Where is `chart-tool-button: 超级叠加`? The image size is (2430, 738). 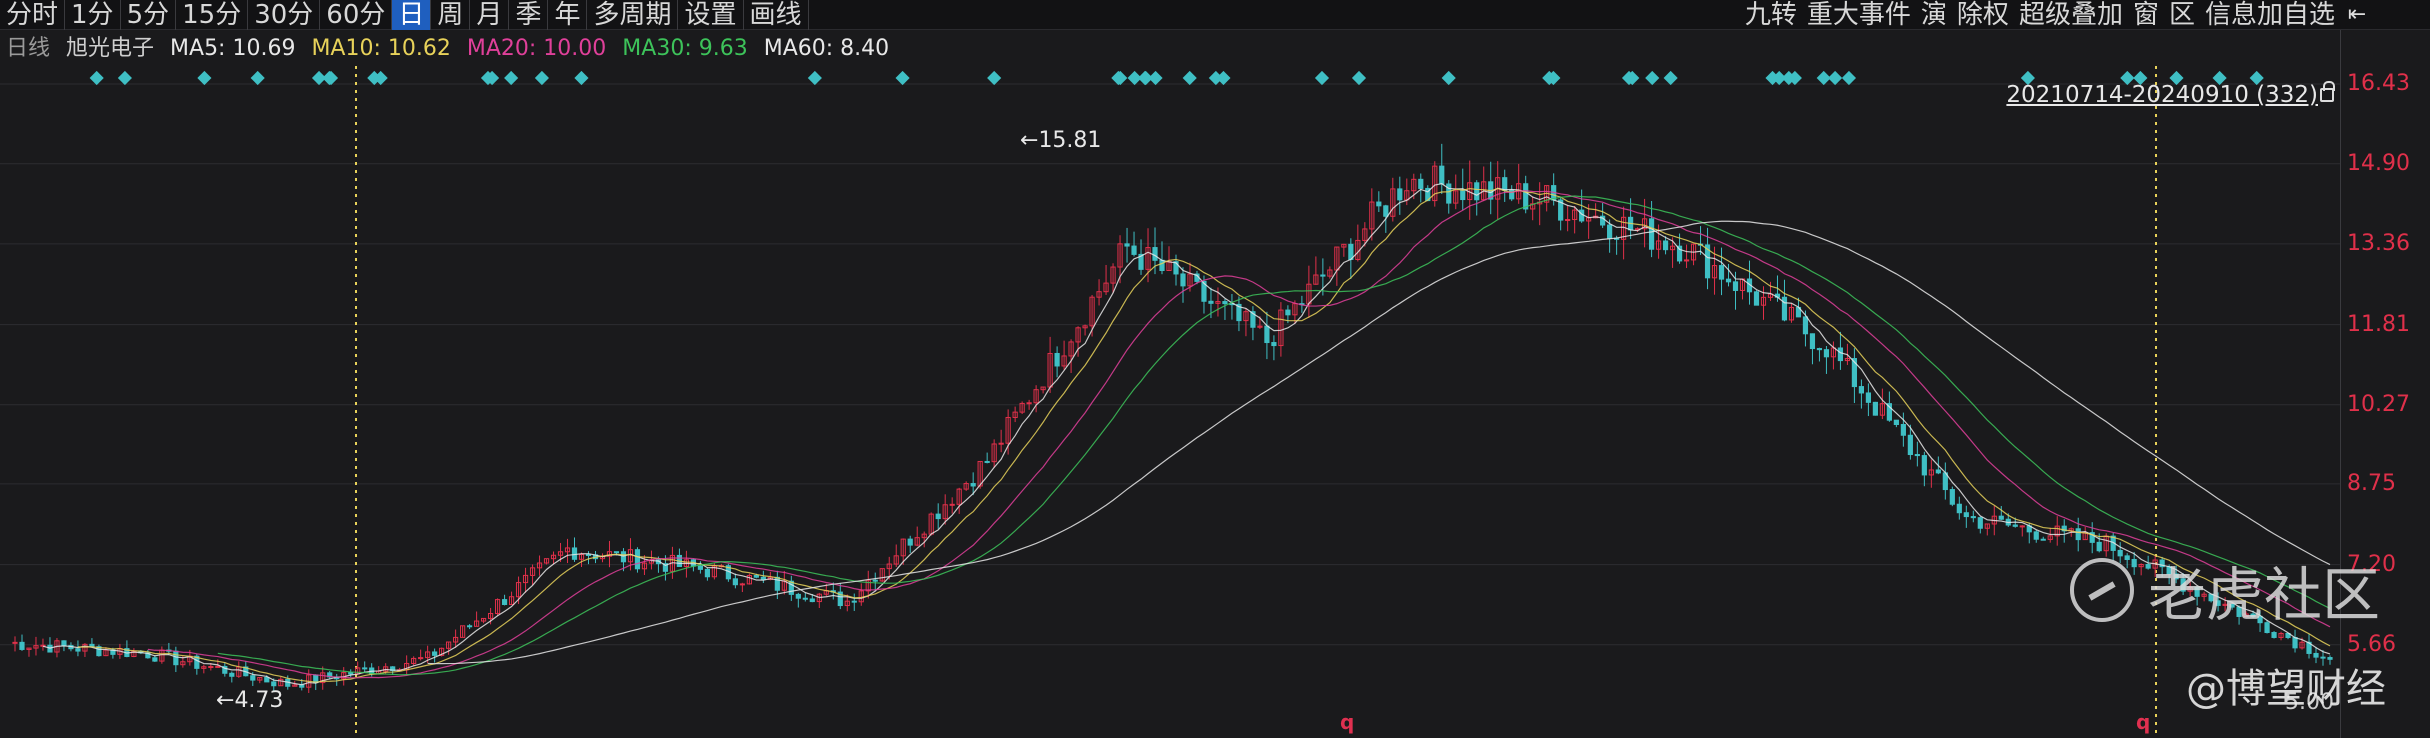 chart-tool-button: 超级叠加 is located at coordinates (2071, 15).